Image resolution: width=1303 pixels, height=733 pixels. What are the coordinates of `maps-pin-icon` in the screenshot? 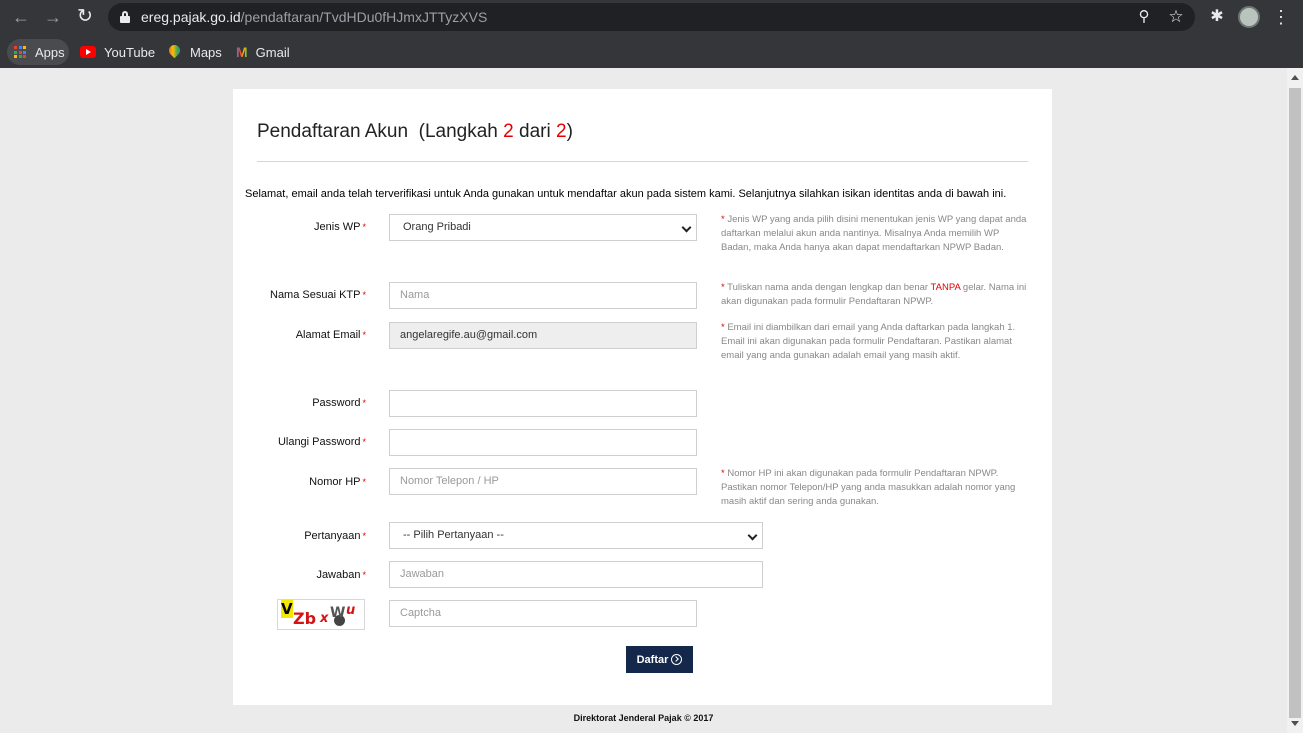 It's located at (174, 52).